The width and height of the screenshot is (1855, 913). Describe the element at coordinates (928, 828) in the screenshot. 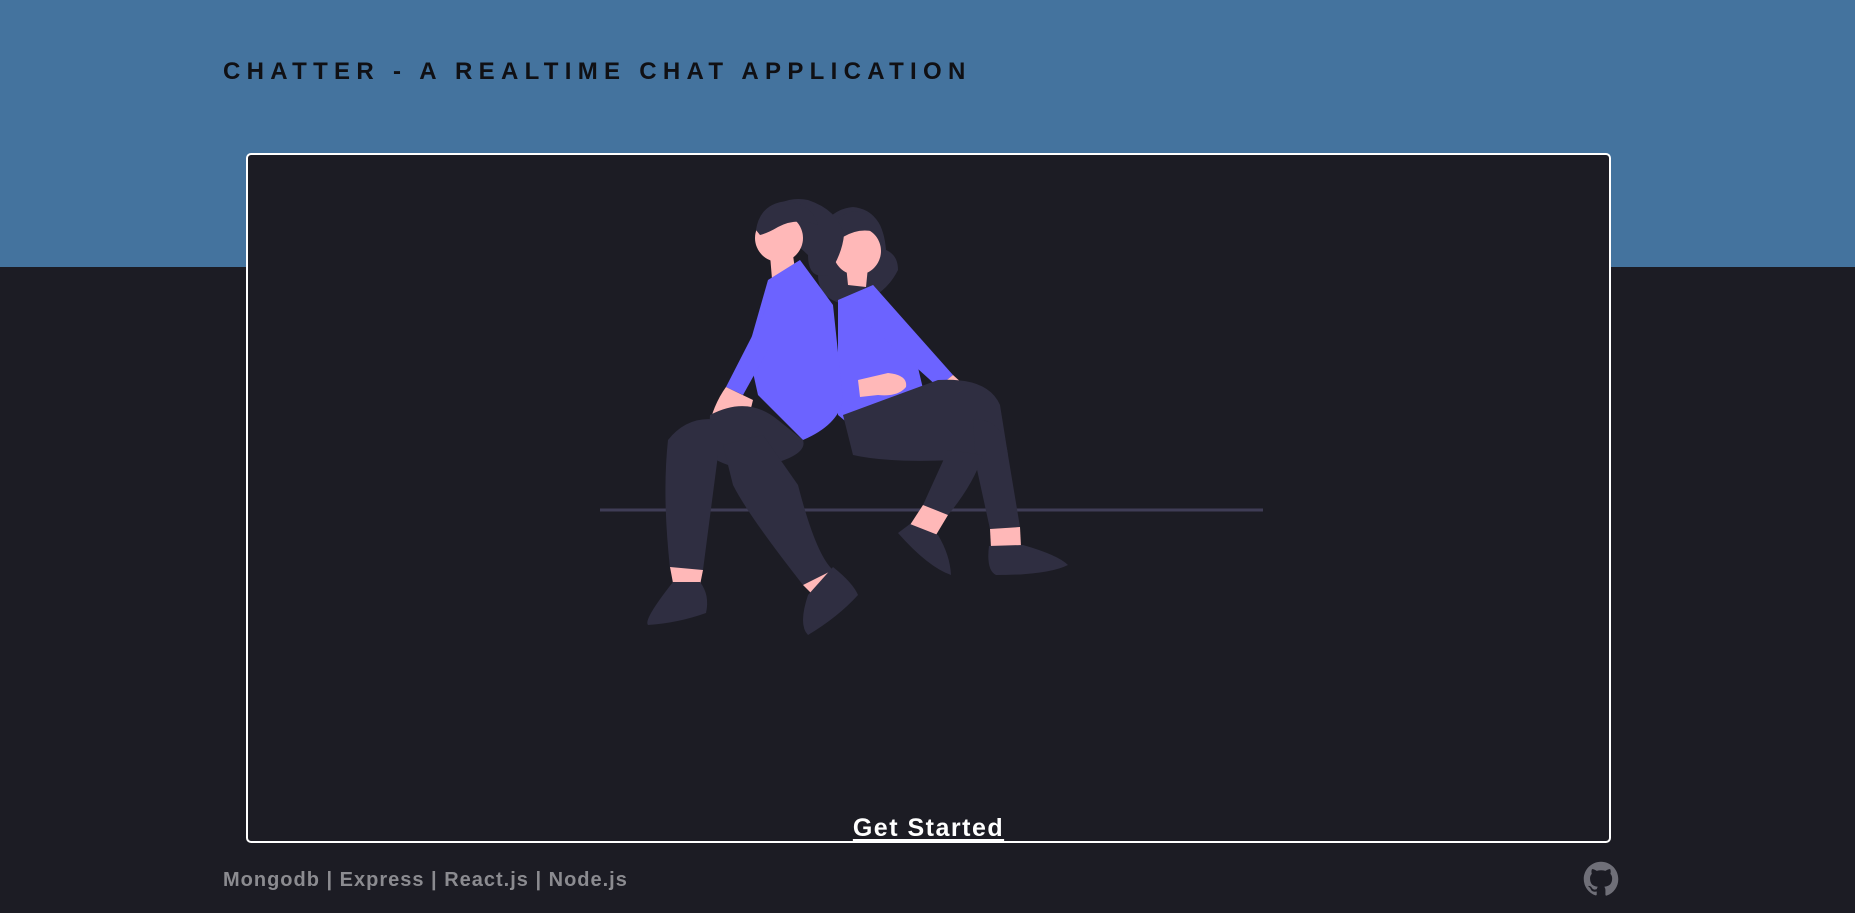

I see `get-started-button: Get Started` at that location.